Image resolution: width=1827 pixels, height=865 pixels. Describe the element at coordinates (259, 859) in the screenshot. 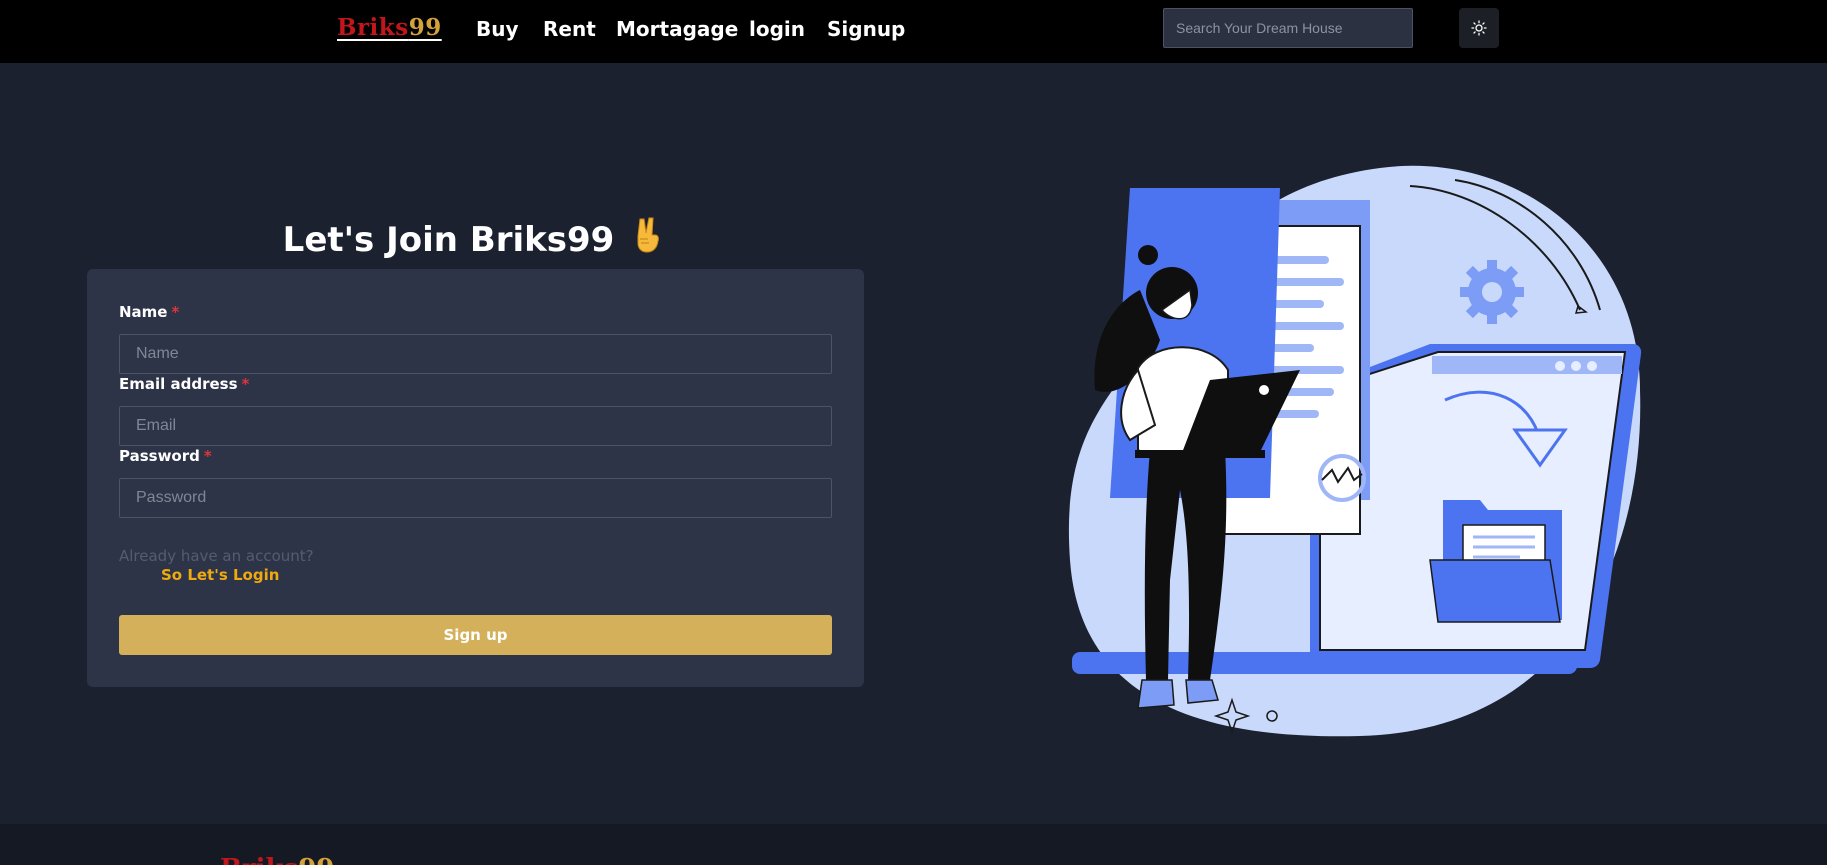

I see `footer-logo-text-primary: Briks` at that location.